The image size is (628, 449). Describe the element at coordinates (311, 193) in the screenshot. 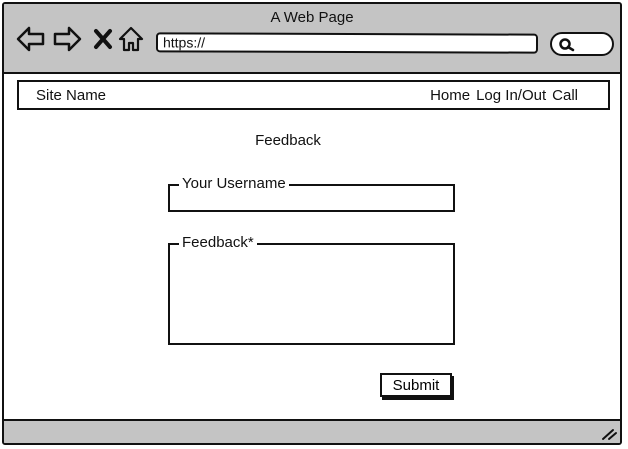

I see `username-field: Your Username` at that location.